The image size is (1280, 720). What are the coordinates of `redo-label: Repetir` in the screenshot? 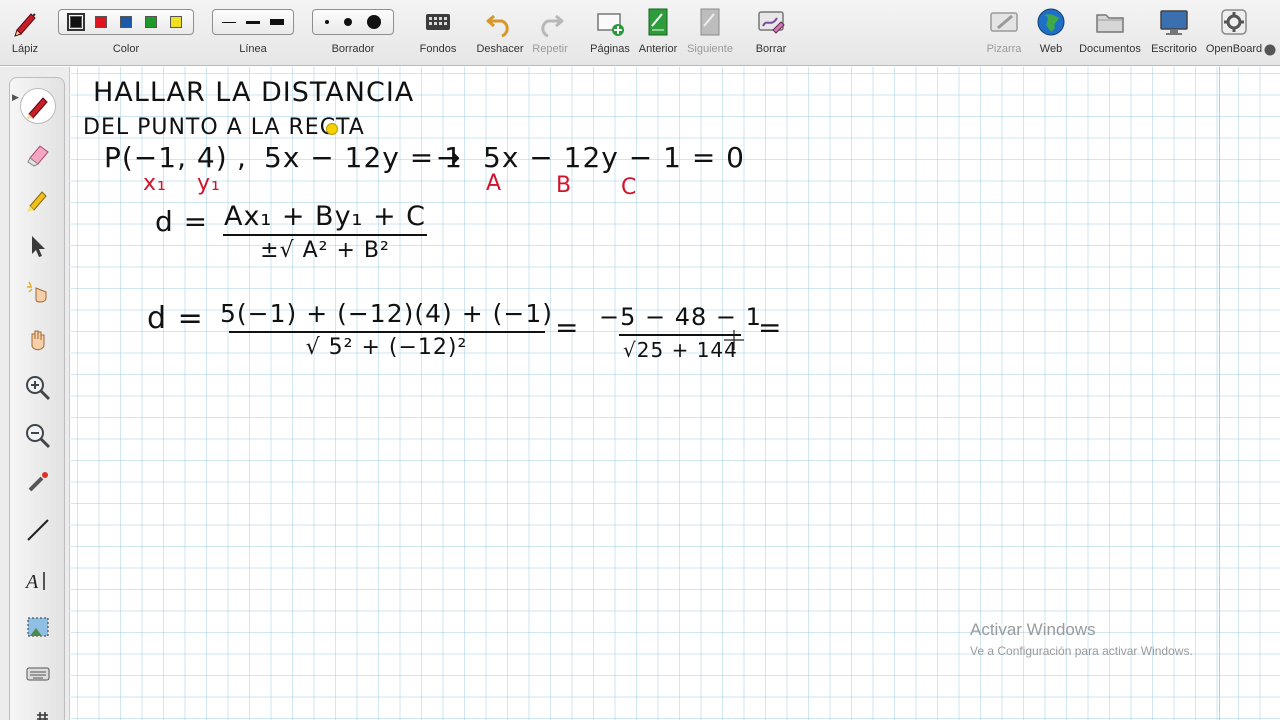 It's located at (550, 49).